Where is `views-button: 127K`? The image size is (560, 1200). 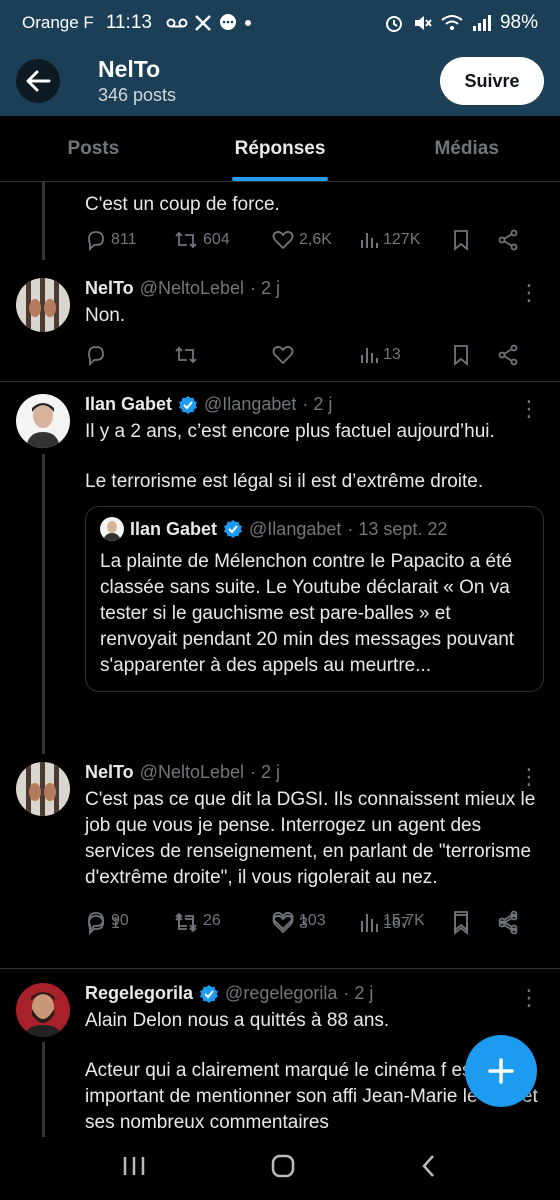
views-button: 127K is located at coordinates (405, 240).